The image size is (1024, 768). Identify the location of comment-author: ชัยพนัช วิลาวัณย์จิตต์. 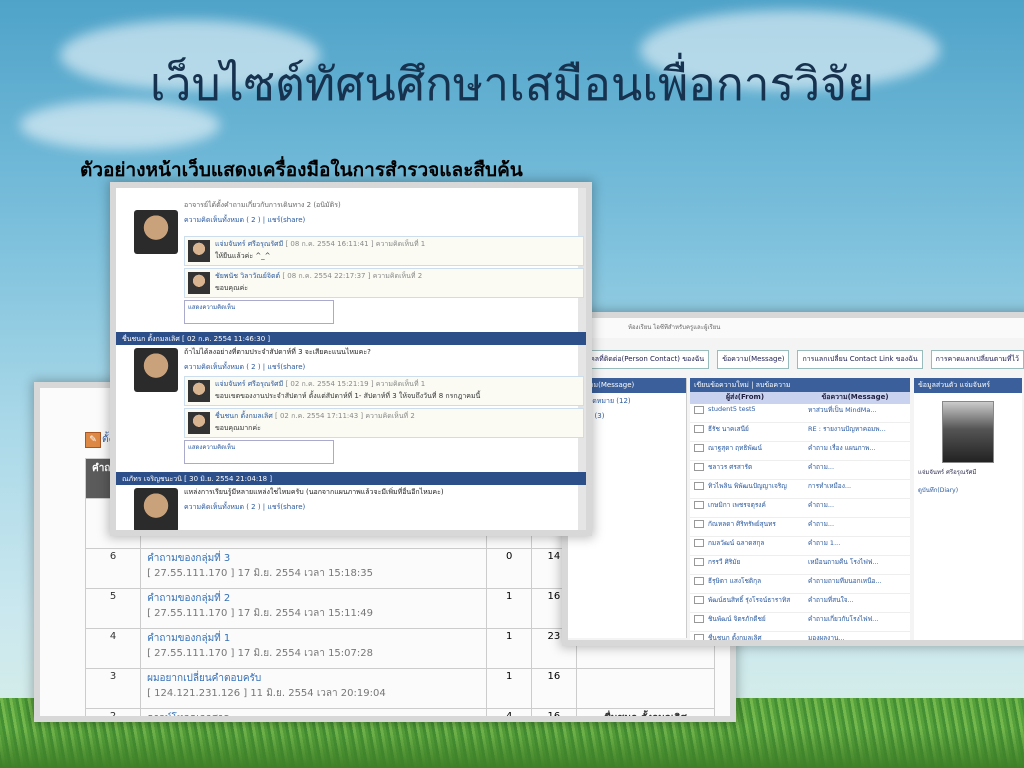
(247, 276).